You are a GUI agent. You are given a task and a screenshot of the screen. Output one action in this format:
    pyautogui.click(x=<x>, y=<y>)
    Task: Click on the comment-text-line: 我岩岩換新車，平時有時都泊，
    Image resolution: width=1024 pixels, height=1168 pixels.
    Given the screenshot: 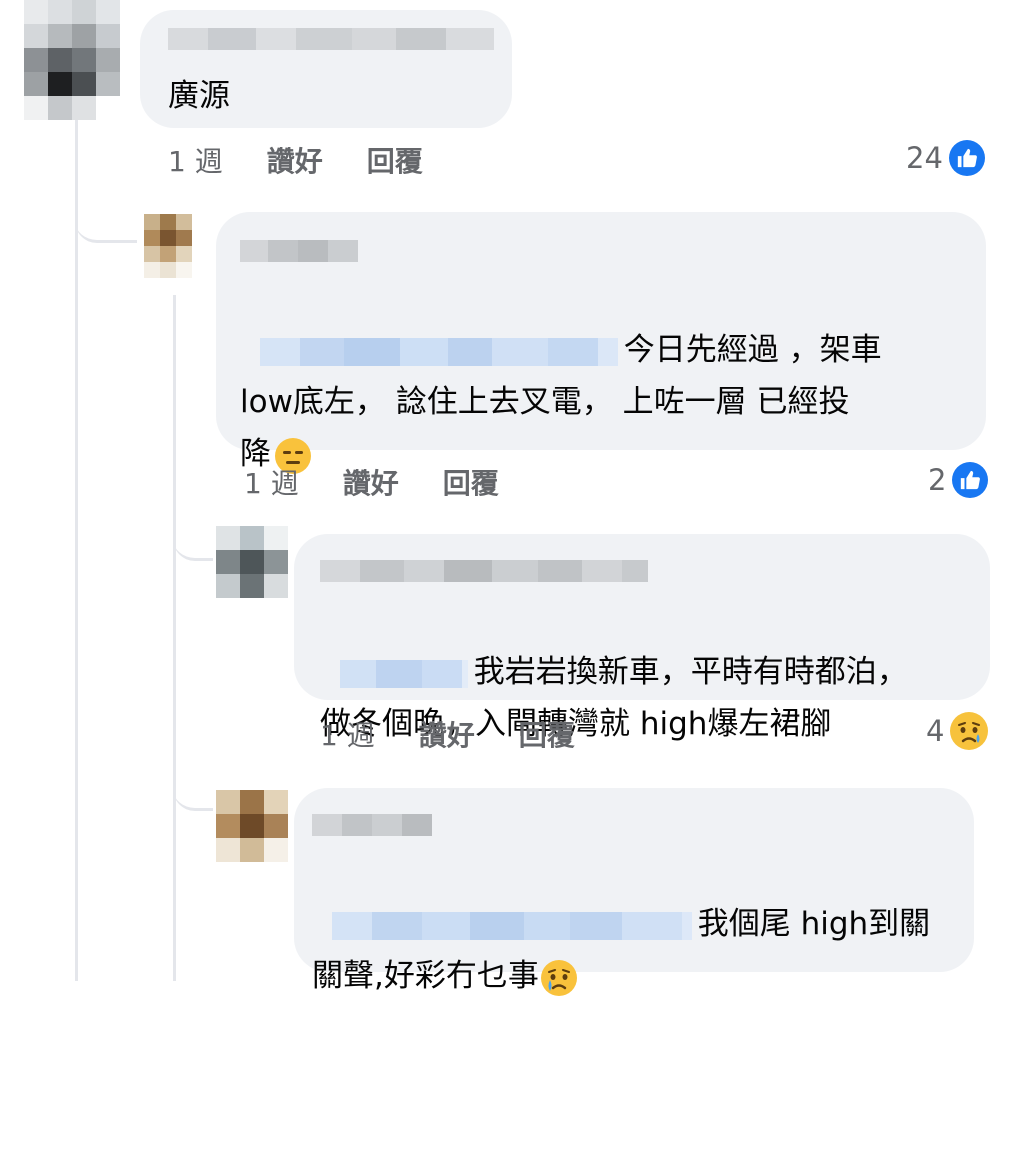 What is the action you would take?
    pyautogui.click(x=690, y=672)
    